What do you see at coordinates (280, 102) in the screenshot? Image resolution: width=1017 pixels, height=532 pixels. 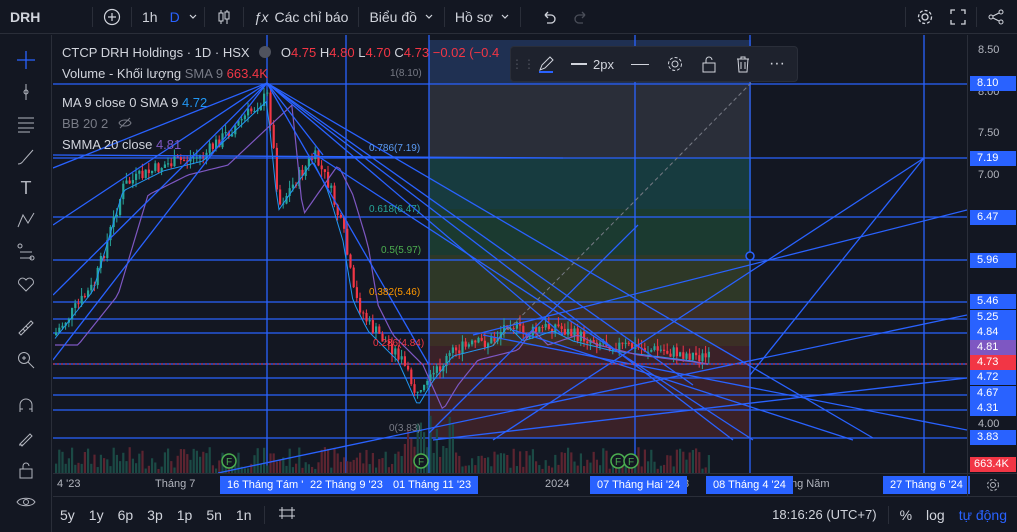 I see `legend-ma-row: MA 9 close 0 SMA 9 4.72` at bounding box center [280, 102].